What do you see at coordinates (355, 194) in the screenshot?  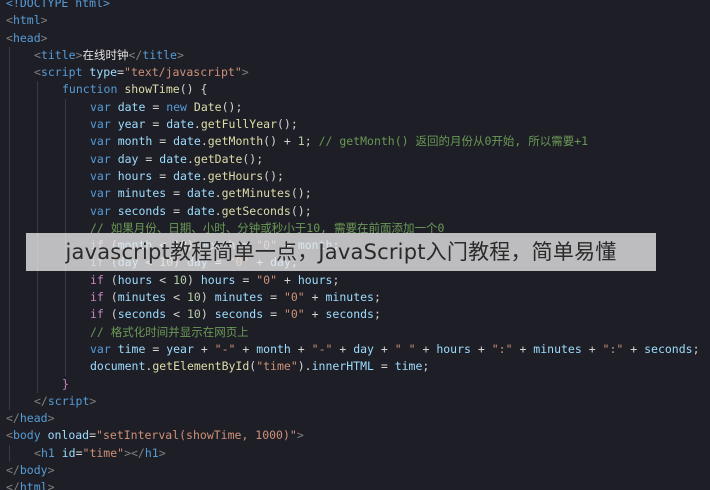 I see `code-line: var minutes = date.getMinutes();` at bounding box center [355, 194].